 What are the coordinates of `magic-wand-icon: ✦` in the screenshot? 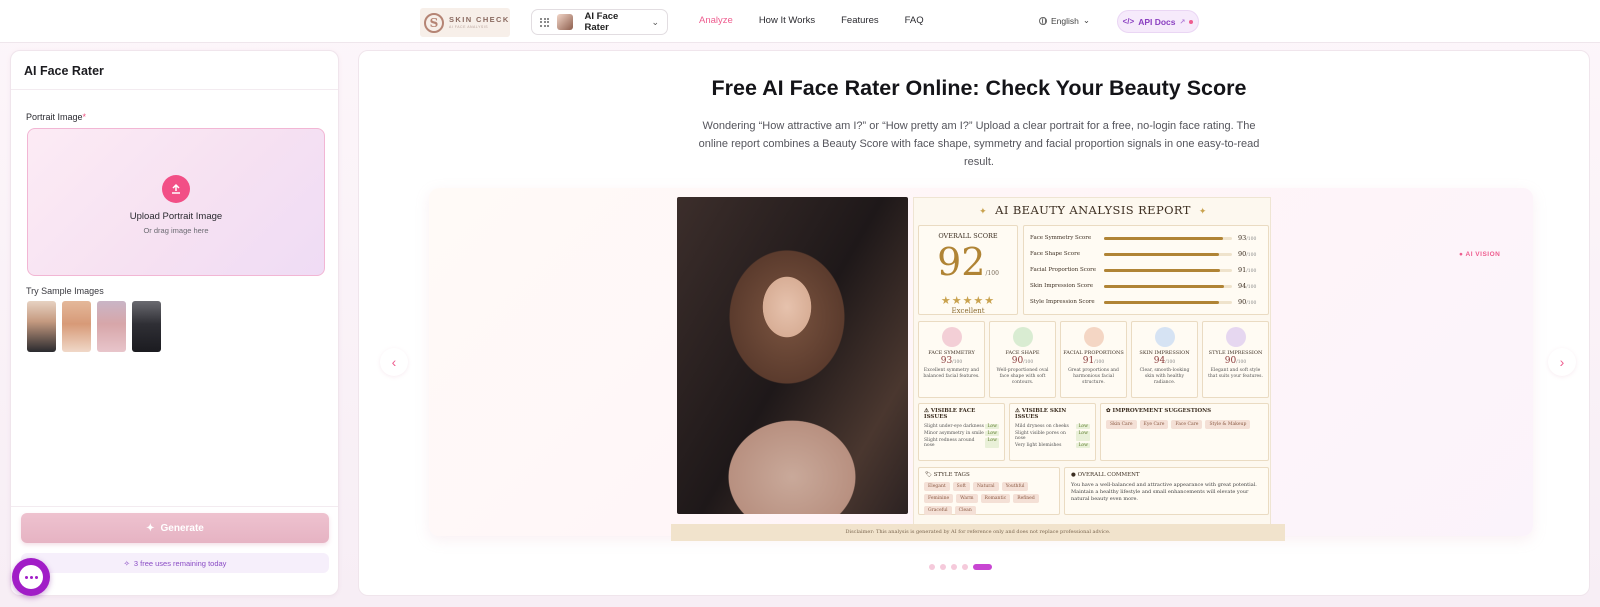 It's located at (150, 528).